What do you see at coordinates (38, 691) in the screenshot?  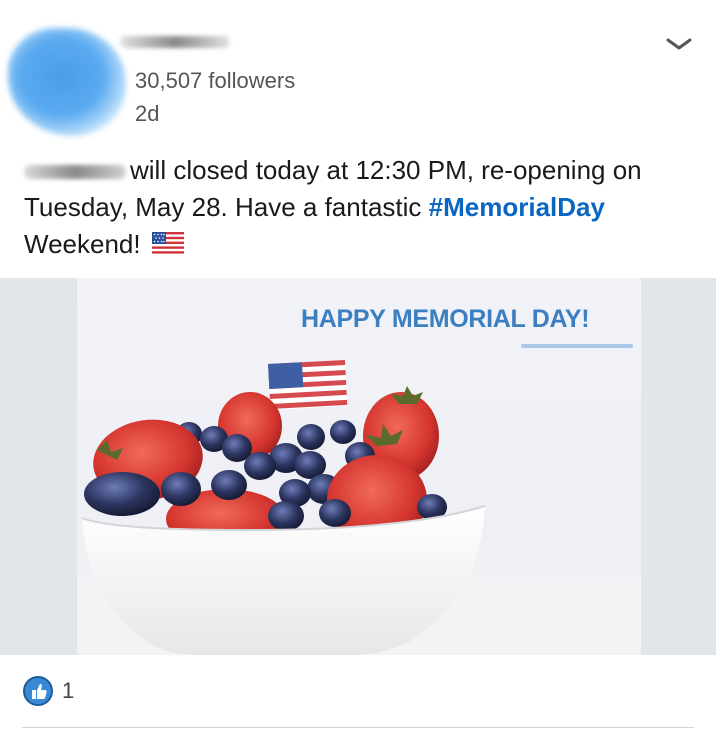 I see `thumbs-up-icon` at bounding box center [38, 691].